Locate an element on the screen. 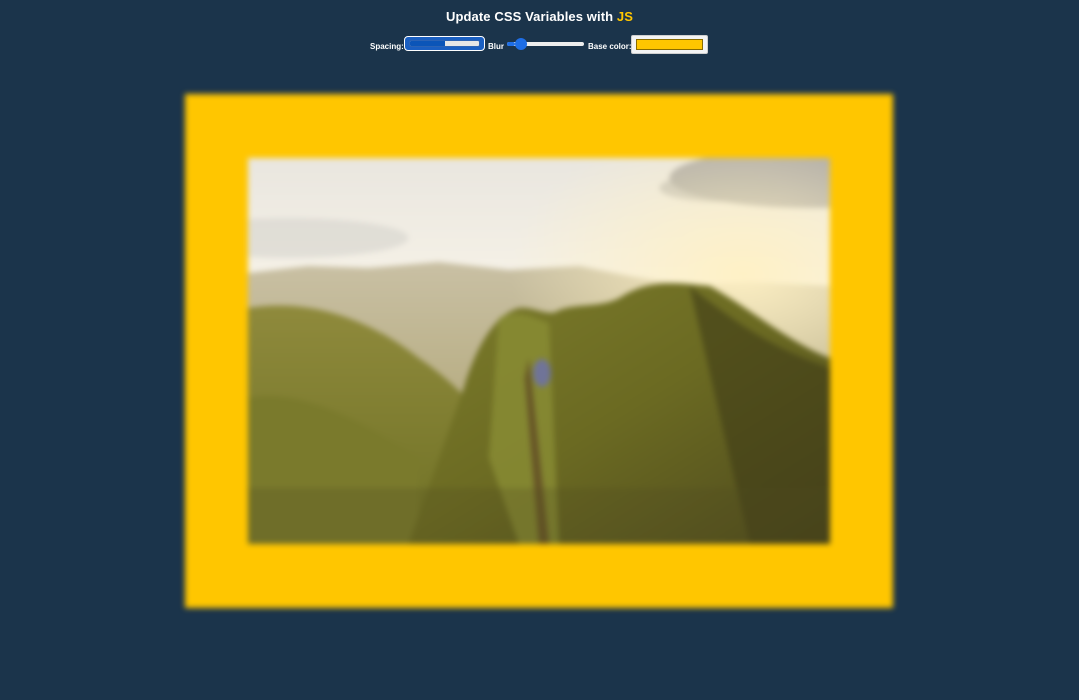 The height and width of the screenshot is (700, 1079). page-title-text: Update CSS Variables with is located at coordinates (531, 16).